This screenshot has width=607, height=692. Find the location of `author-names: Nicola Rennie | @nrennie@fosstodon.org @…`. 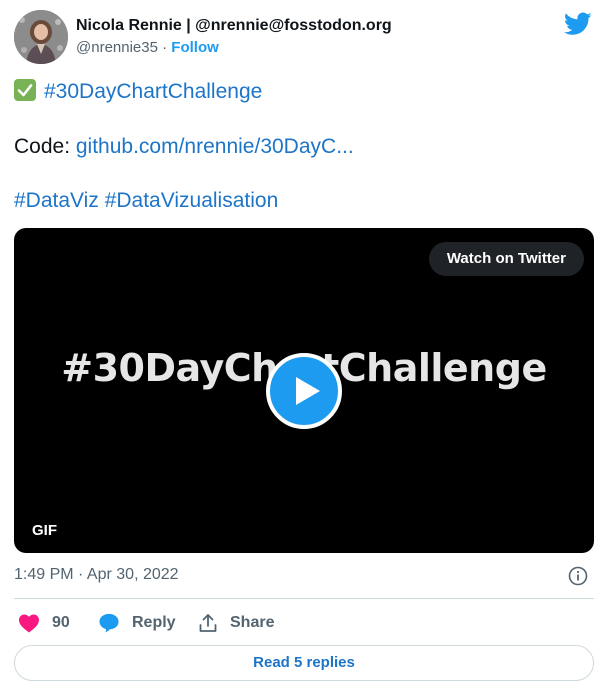

author-names: Nicola Rennie | @nrennie@fosstodon.org @… is located at coordinates (234, 37).